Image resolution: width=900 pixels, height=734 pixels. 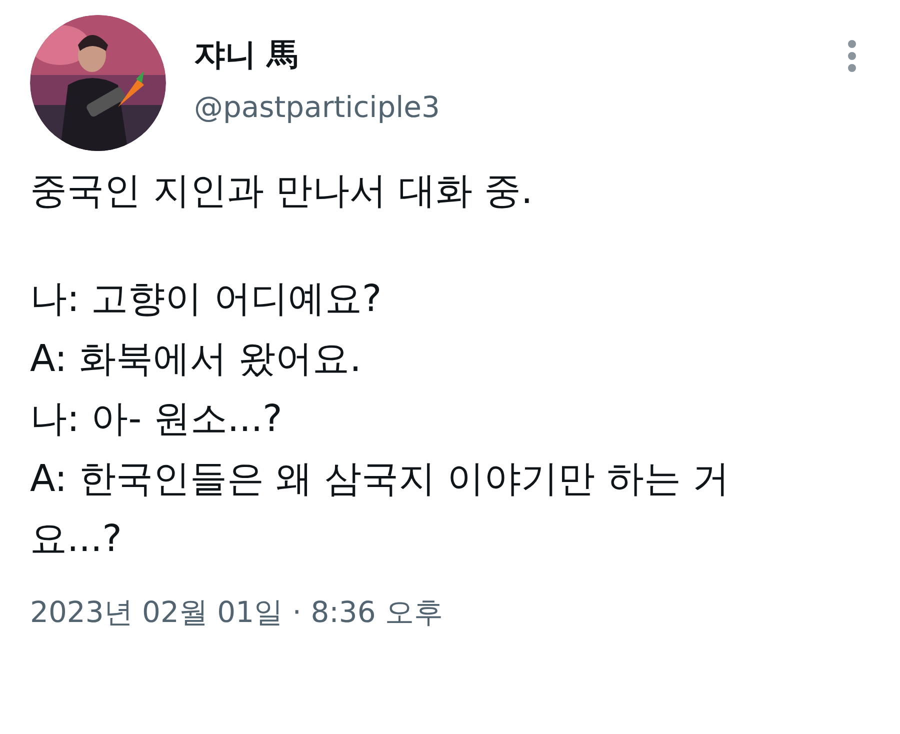 What do you see at coordinates (237, 612) in the screenshot?
I see `tweet-timestamp: 2023년 02월 01일 · 8:36 오후` at bounding box center [237, 612].